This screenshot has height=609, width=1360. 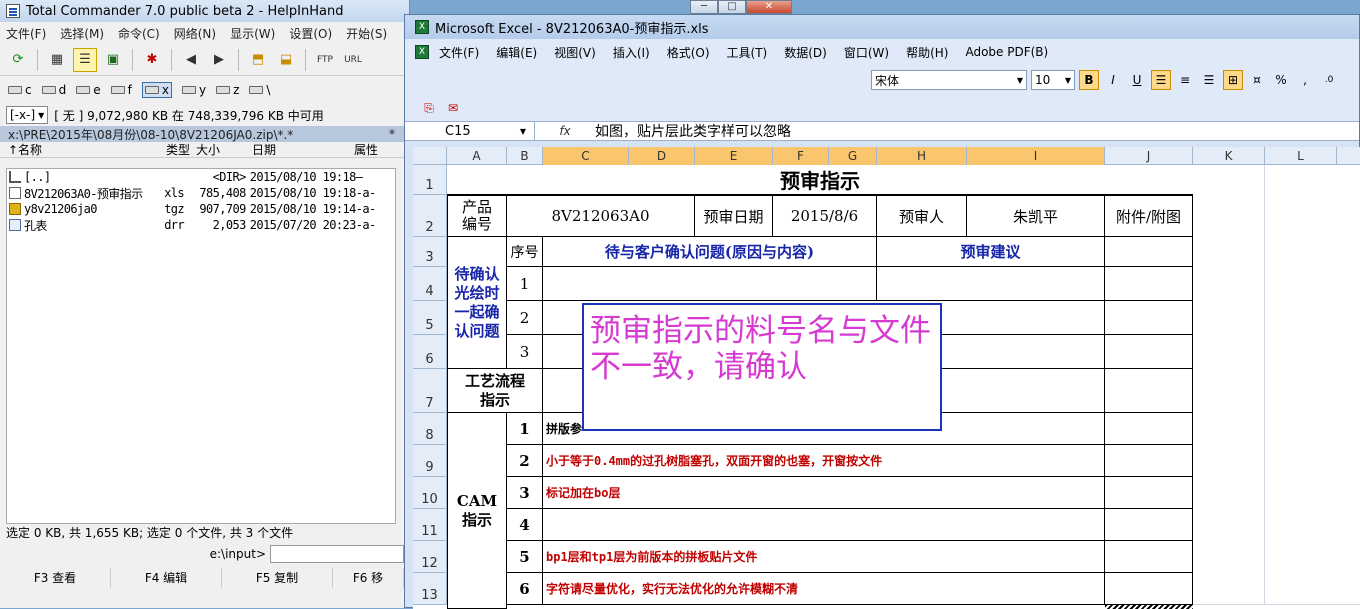 I want to click on back-arrow-icon: ◀, so click(x=191, y=60).